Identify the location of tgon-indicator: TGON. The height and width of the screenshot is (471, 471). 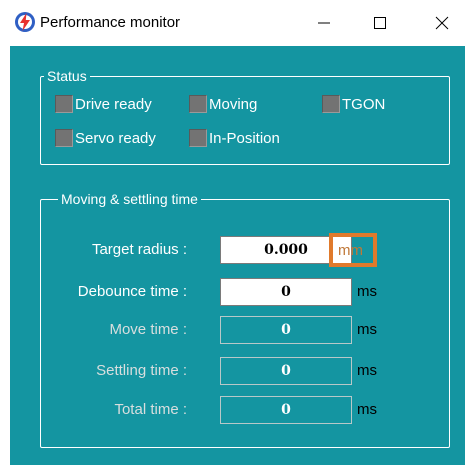
(353, 104).